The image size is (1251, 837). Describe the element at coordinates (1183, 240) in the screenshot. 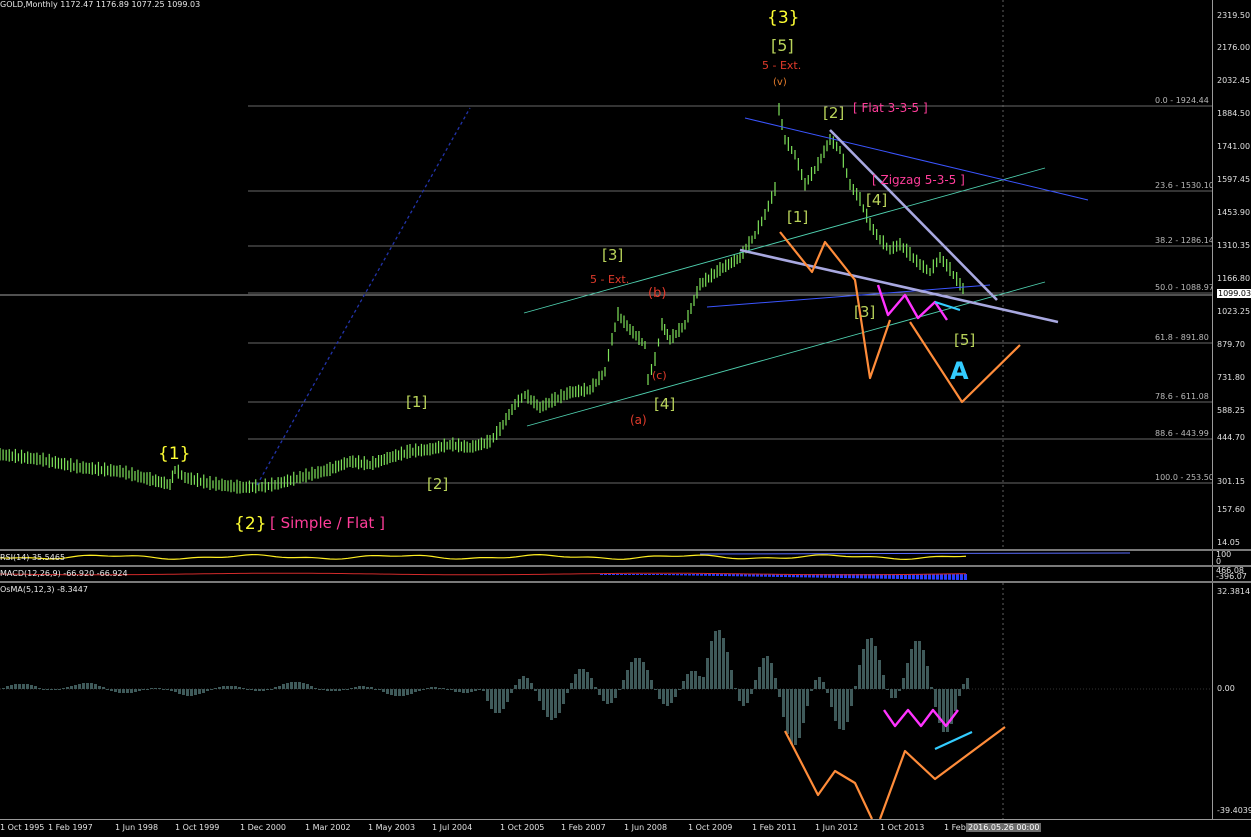

I see `fib-level-label: 38.2 - 1286.14` at that location.